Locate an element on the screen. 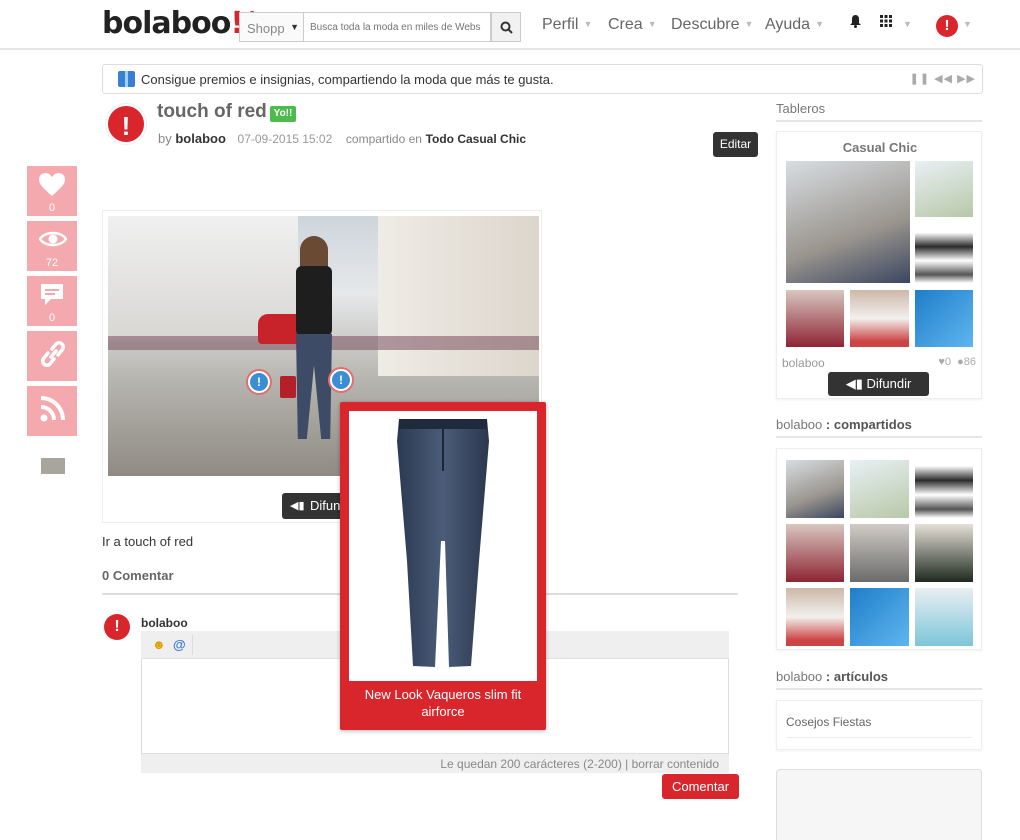  likes-count: 0 is located at coordinates (52, 208).